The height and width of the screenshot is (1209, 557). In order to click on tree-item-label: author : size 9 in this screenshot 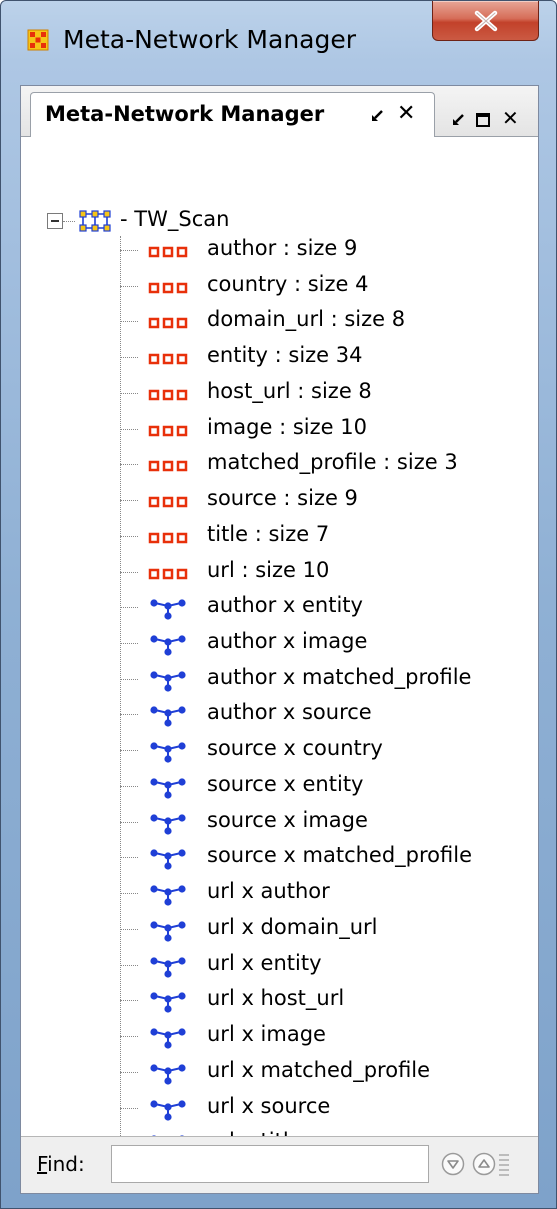, I will do `click(282, 248)`.